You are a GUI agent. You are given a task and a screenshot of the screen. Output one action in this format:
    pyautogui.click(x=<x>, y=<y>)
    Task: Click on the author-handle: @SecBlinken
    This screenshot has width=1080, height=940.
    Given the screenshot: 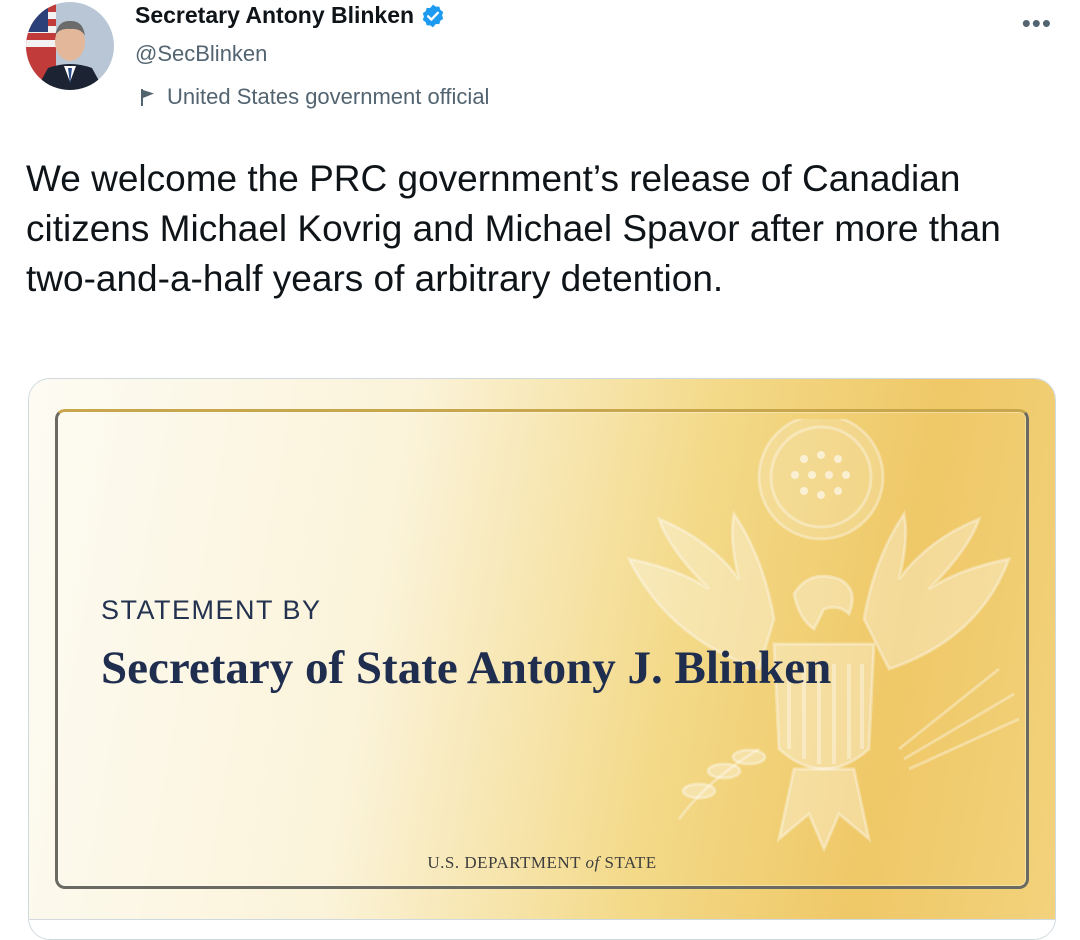 What is the action you would take?
    pyautogui.click(x=201, y=54)
    